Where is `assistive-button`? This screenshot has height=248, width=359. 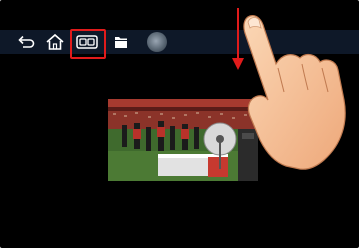 assistive-button is located at coordinates (157, 42).